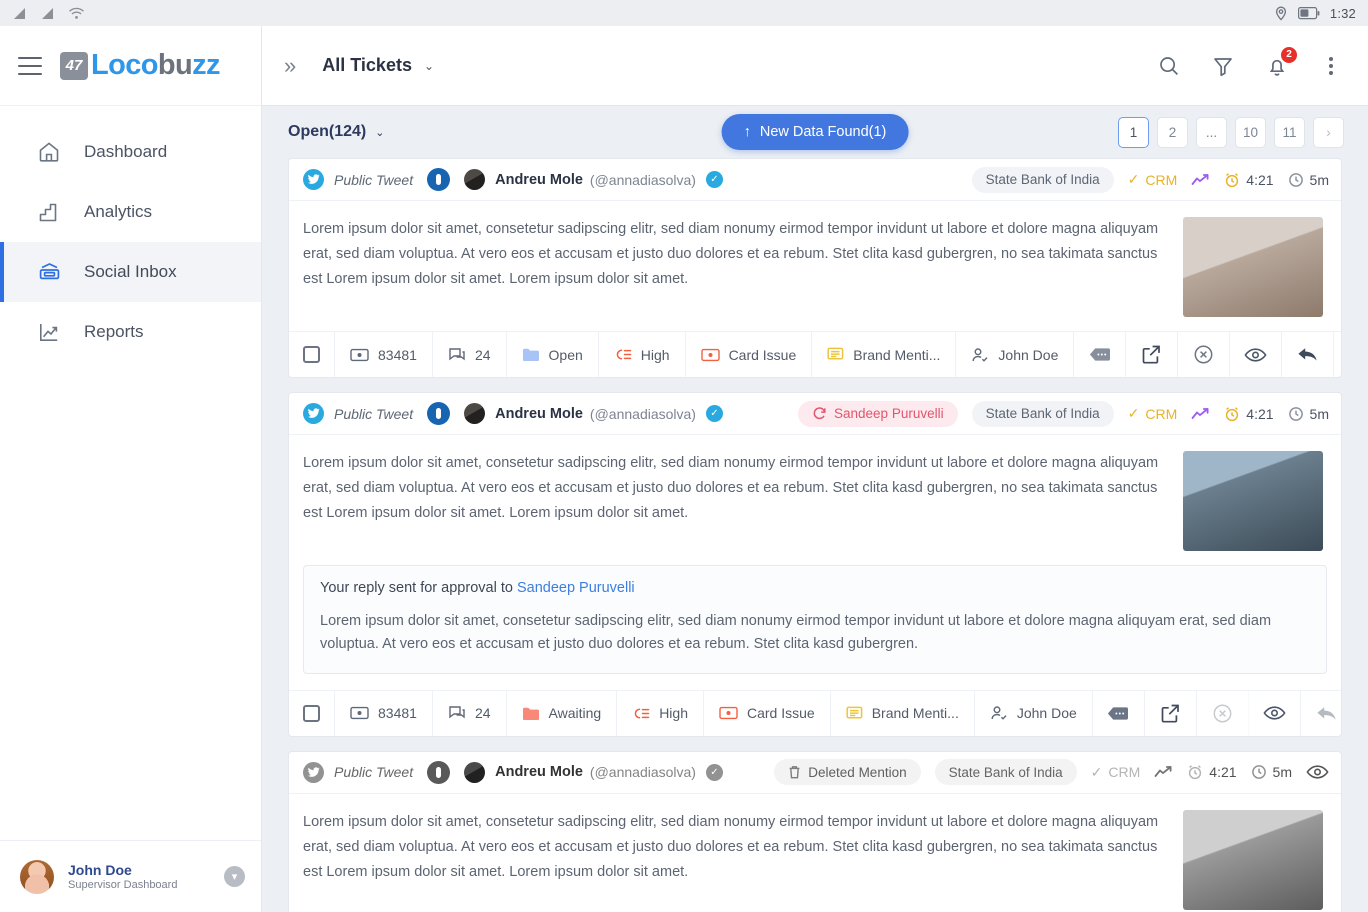 The image size is (1368, 912). Describe the element at coordinates (327, 131) in the screenshot. I see `status-filter-label: Open(124)` at that location.